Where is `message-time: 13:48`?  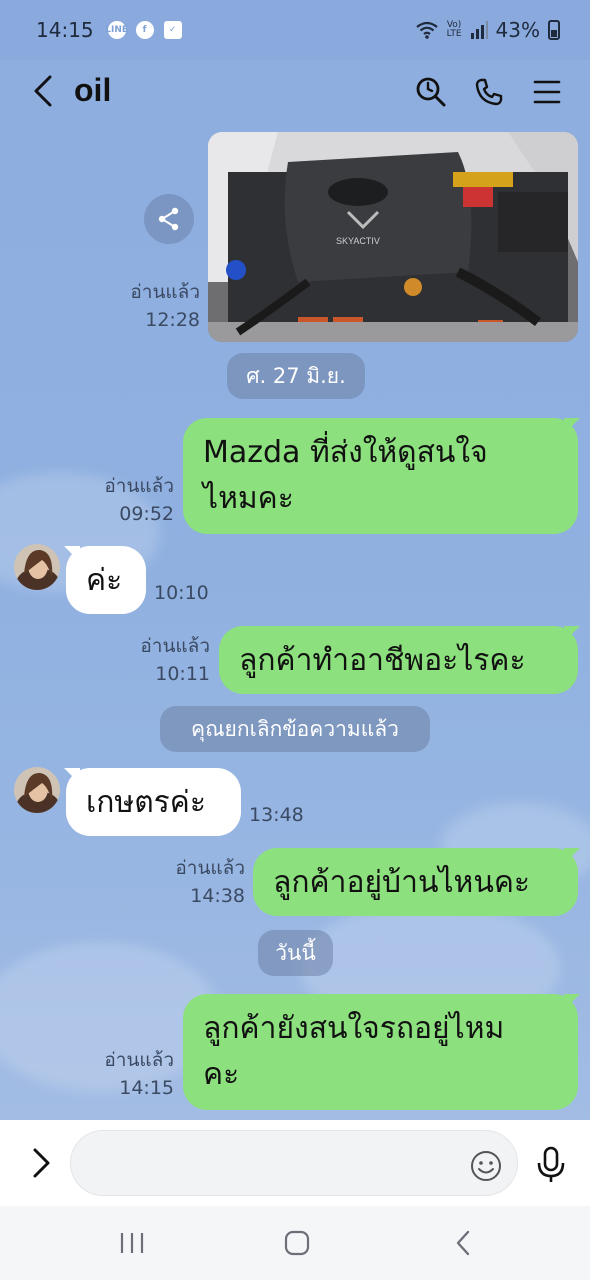
message-time: 13:48 is located at coordinates (276, 815).